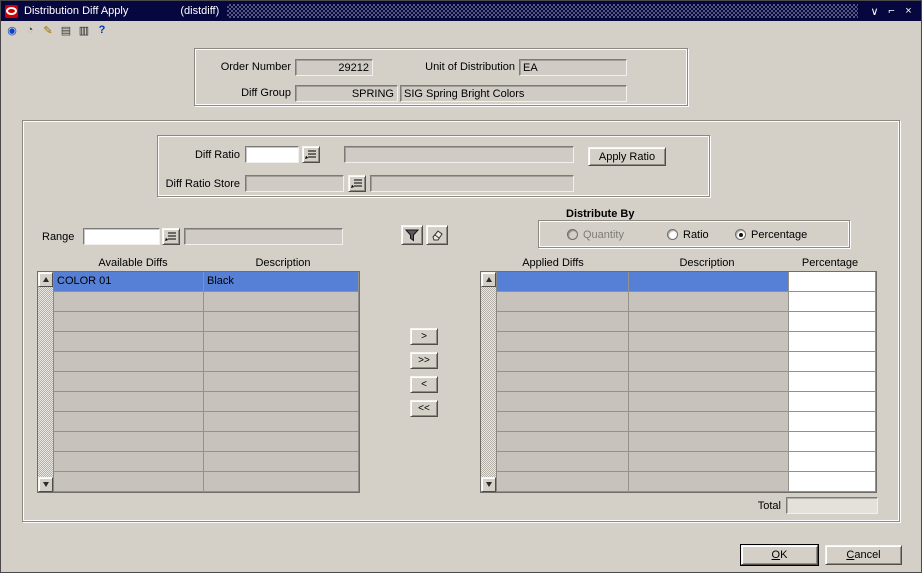  Describe the element at coordinates (272, 154) in the screenshot. I see `diff-ratio-input` at that location.